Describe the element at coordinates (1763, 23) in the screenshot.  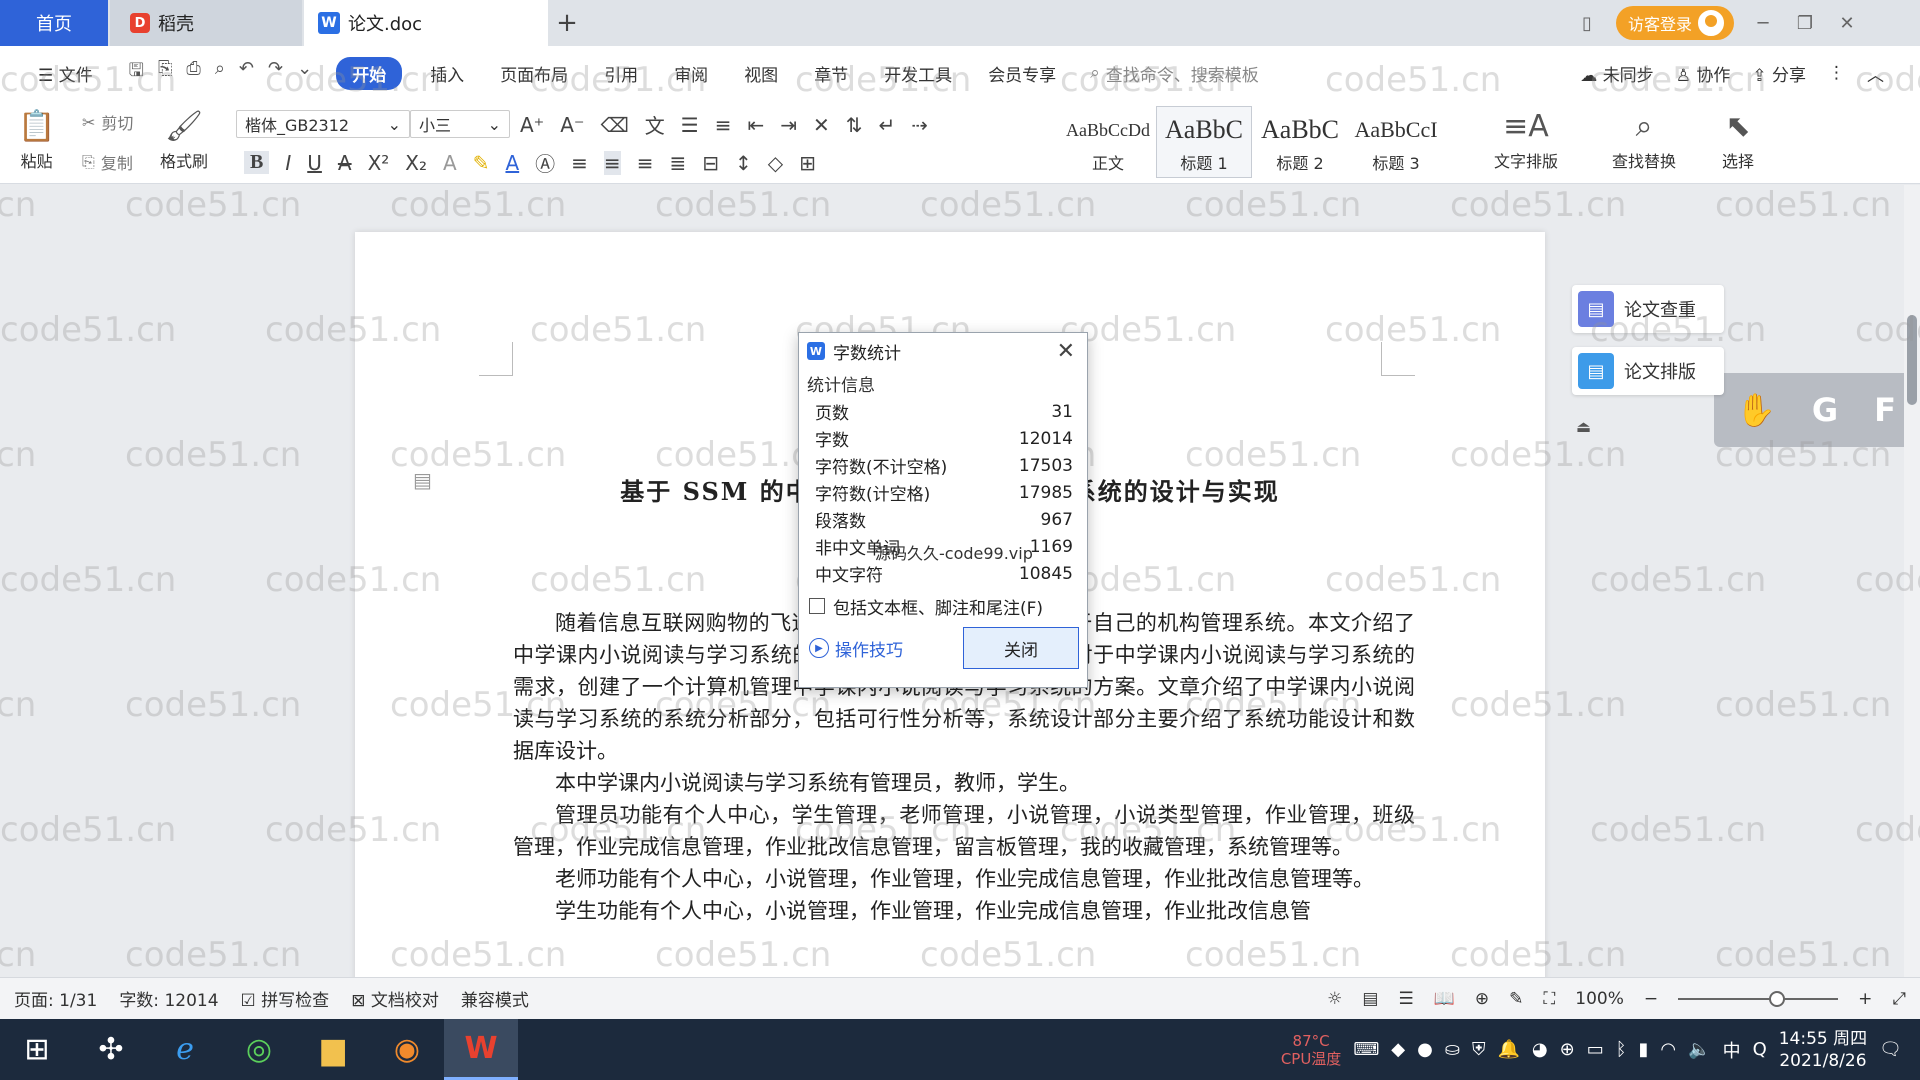
I see `minimize-icon: ─` at that location.